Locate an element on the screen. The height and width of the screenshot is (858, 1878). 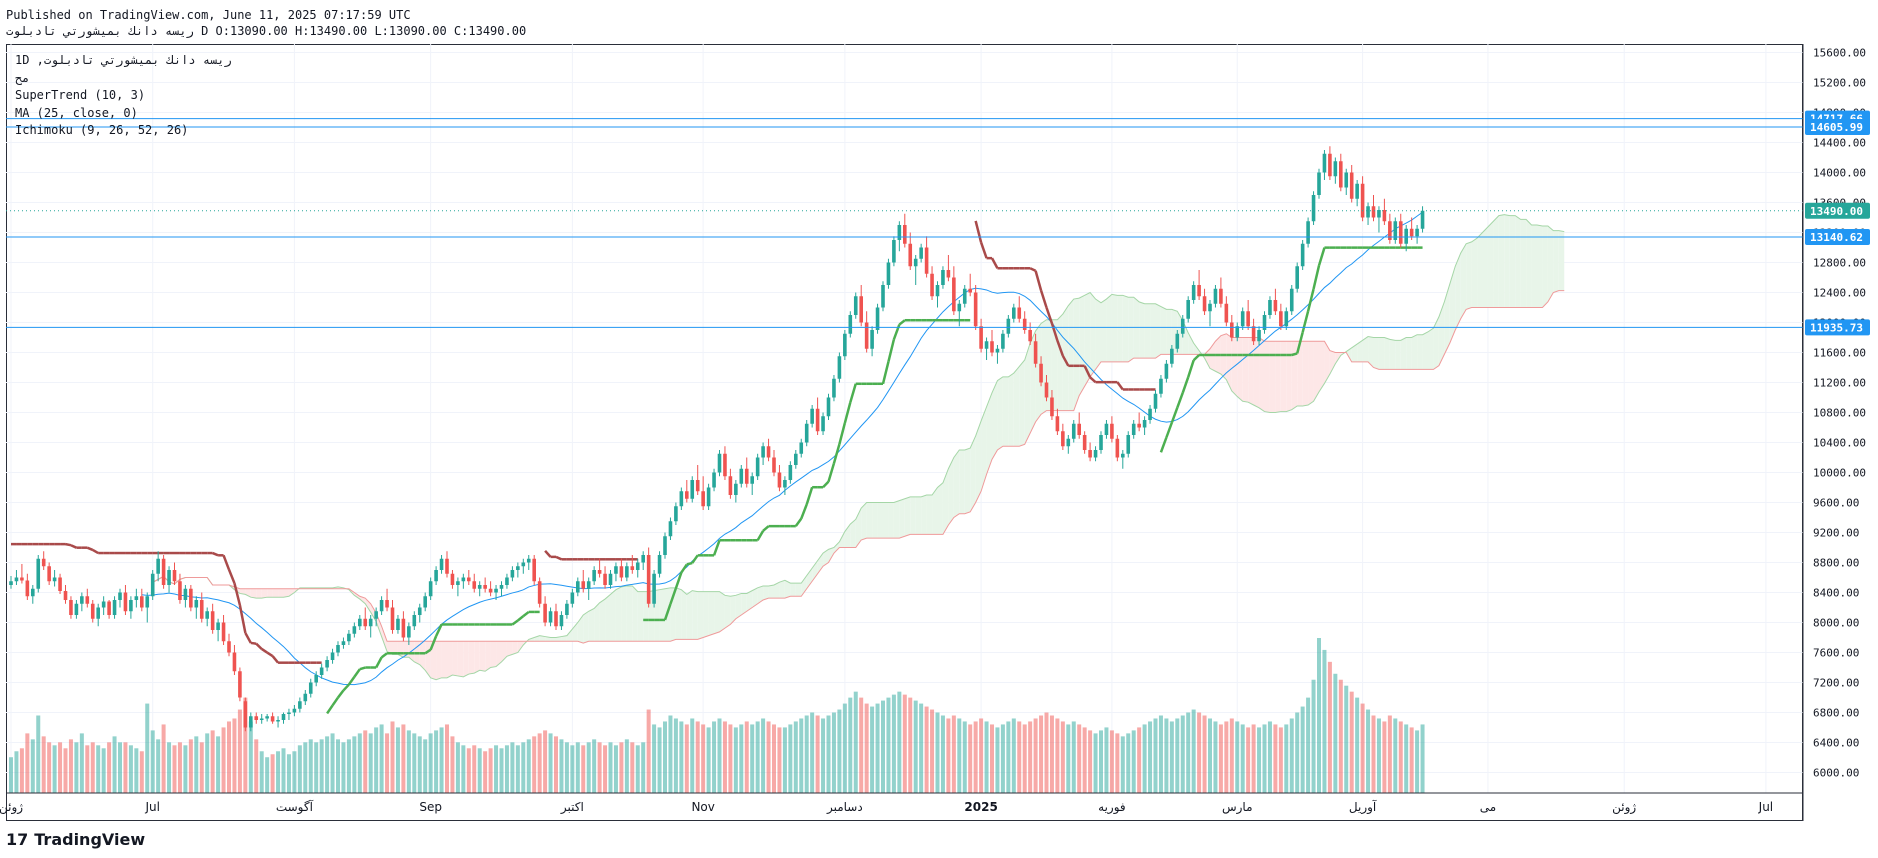
legend-symbol: 1D ,ريسه دانك بميشورتي تادبلوت is located at coordinates (123, 61).